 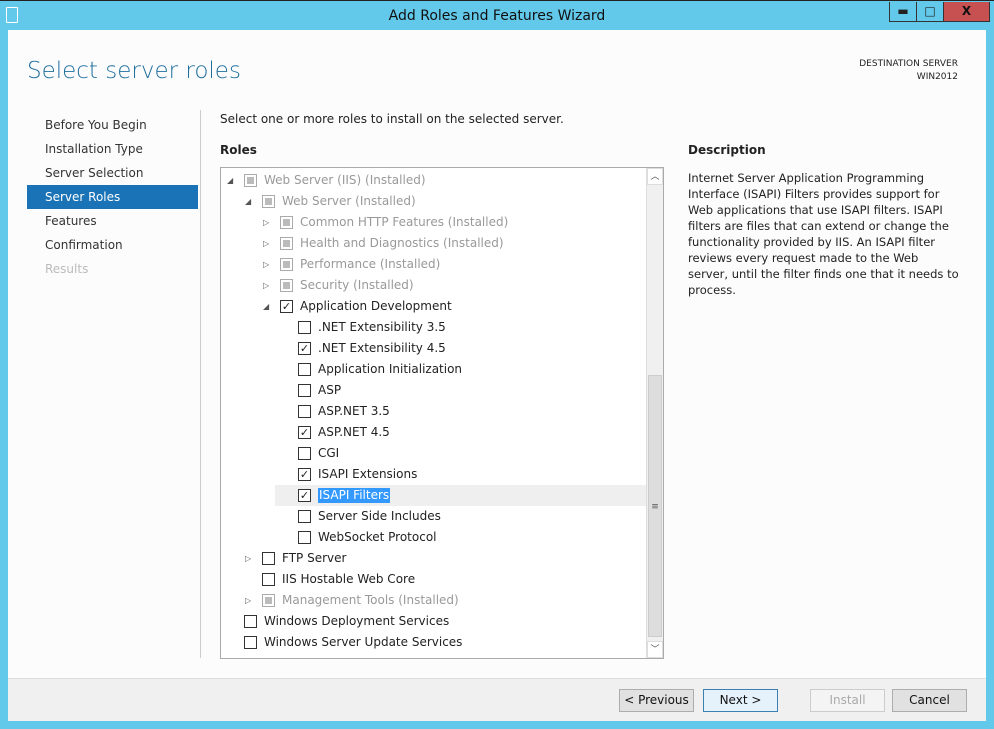 I want to click on role-tree-item: .NET Extensibility 3.5, so click(x=433, y=327).